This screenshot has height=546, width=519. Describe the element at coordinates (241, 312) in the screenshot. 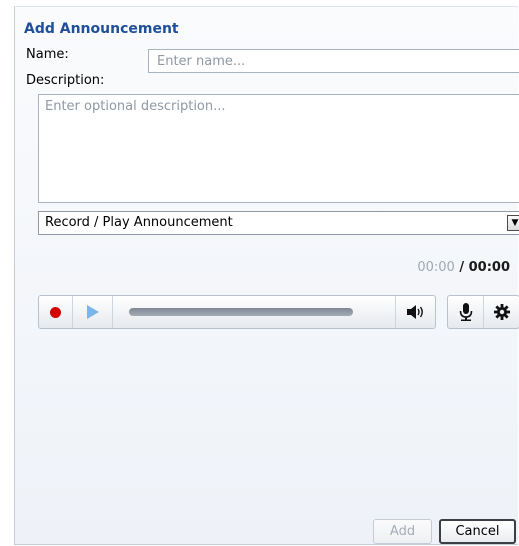

I see `progress-bar` at that location.